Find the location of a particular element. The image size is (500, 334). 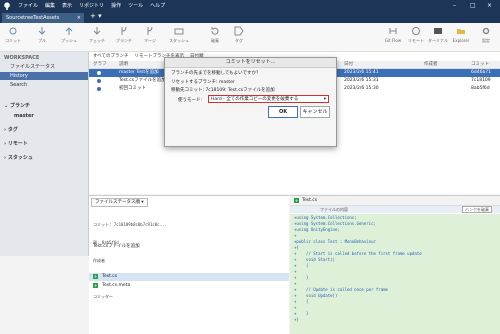

menu-help: ヘルプ is located at coordinates (157, 5).